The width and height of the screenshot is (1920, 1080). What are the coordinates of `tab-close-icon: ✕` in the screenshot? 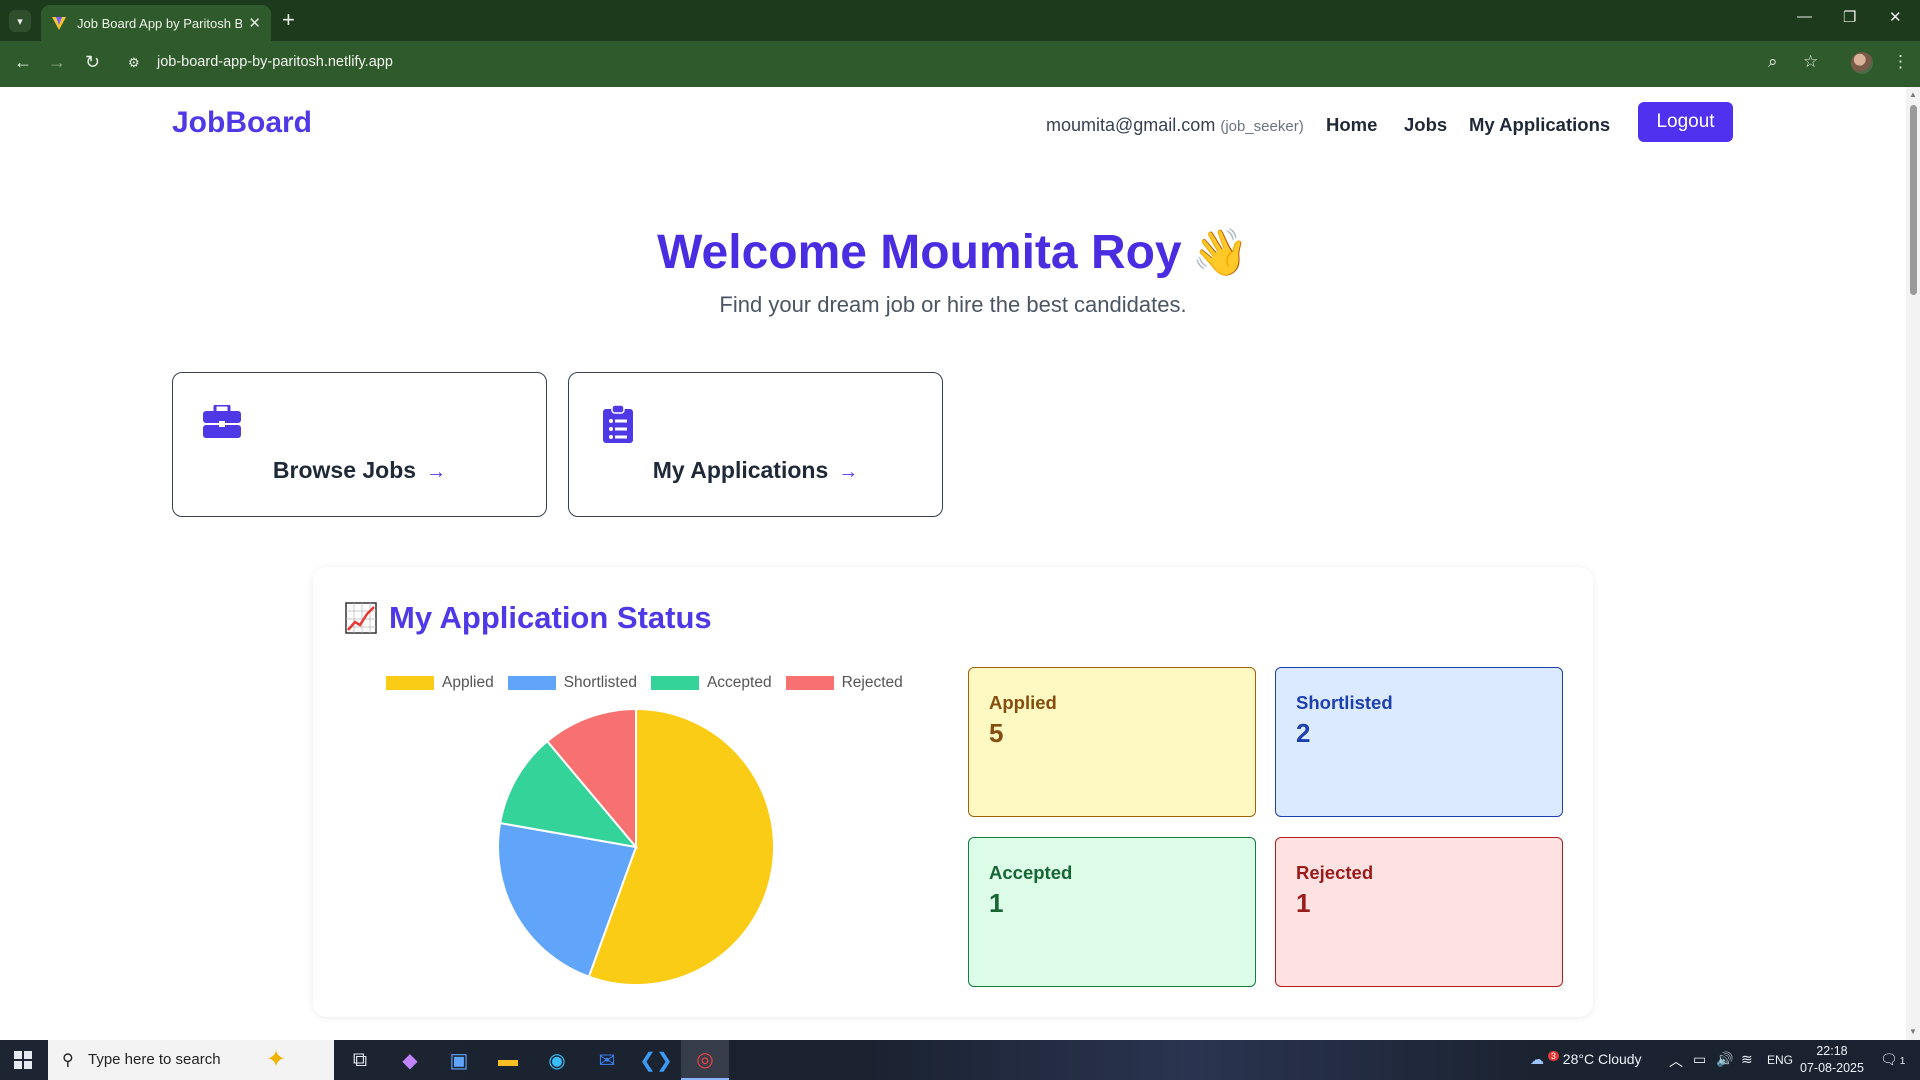 It's located at (254, 23).